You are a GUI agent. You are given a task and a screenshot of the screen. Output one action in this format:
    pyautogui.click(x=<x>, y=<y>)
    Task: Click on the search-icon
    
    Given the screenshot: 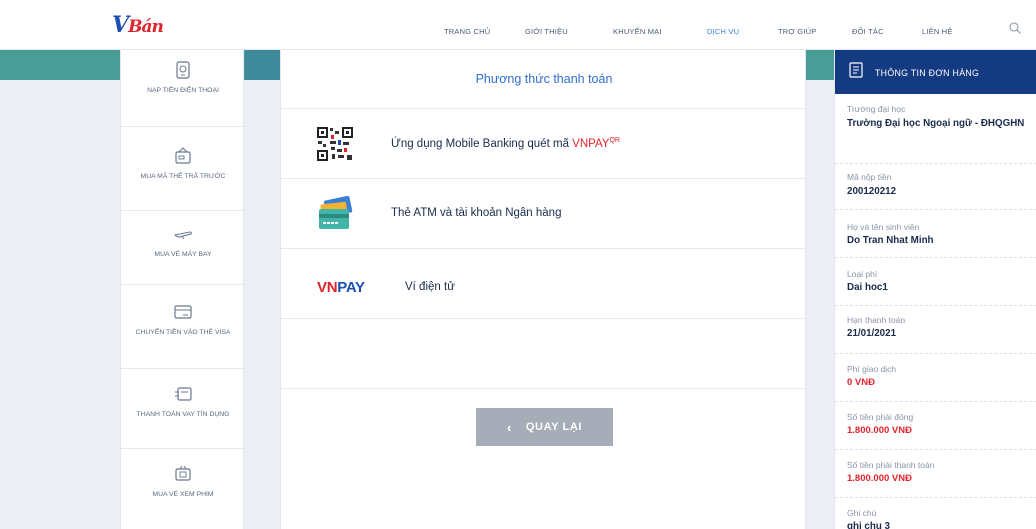 What is the action you would take?
    pyautogui.click(x=1015, y=28)
    